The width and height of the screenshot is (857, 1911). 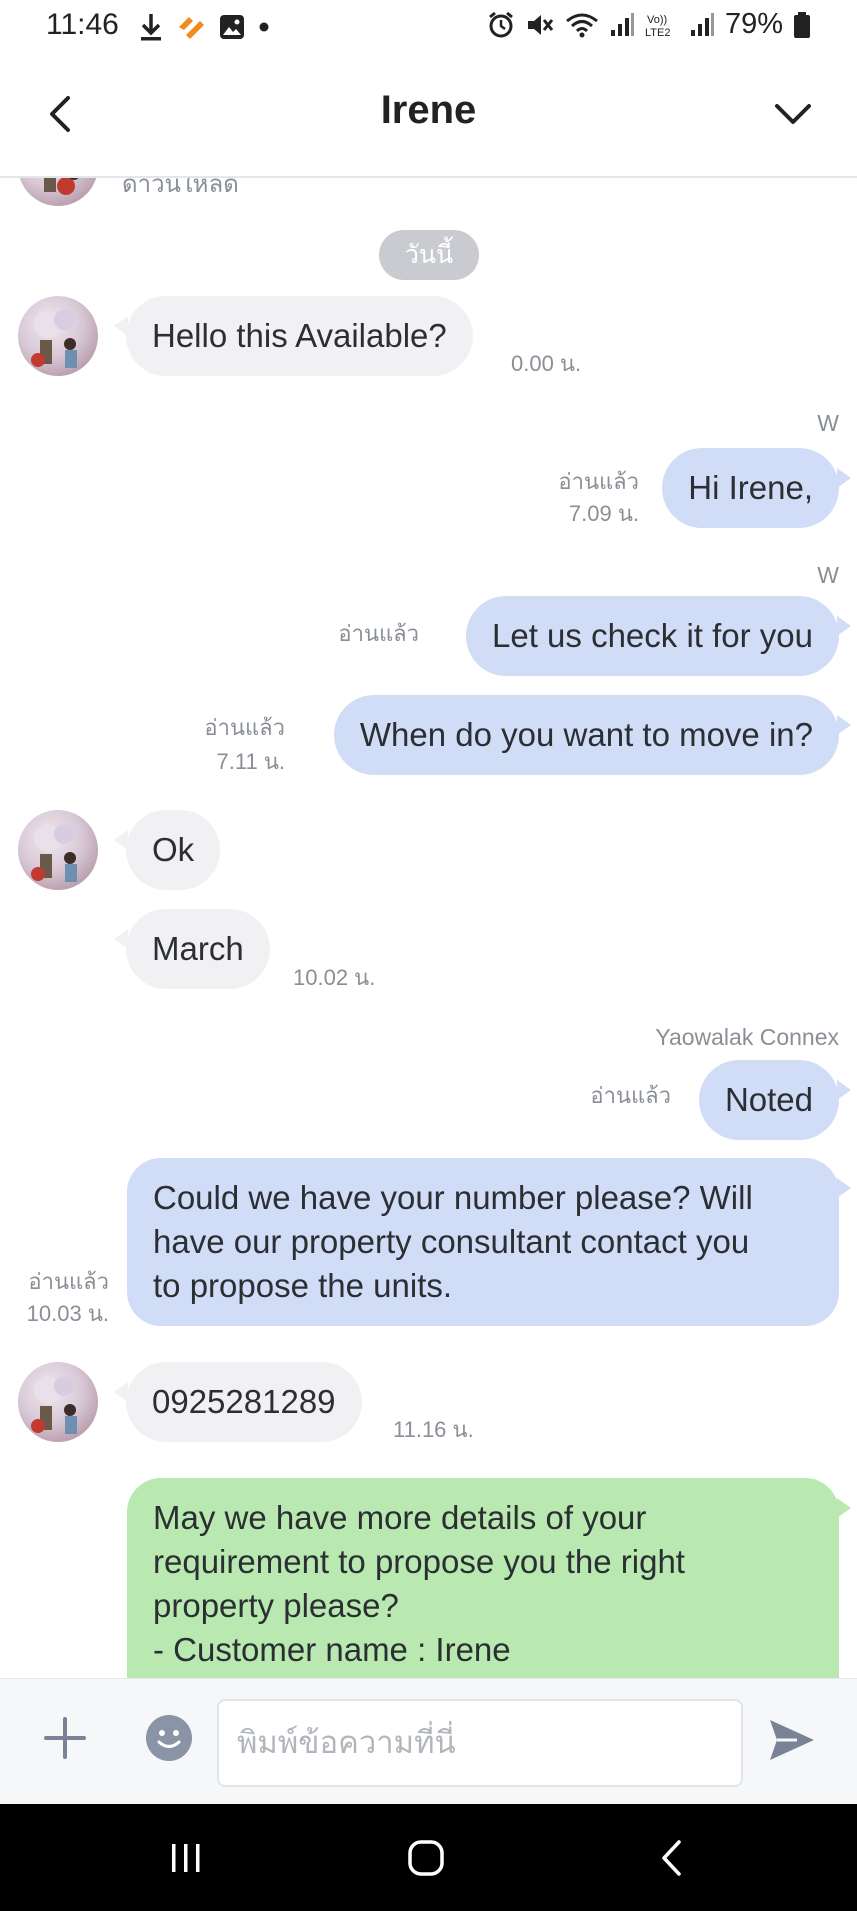 What do you see at coordinates (702, 25) in the screenshot?
I see `signal-2-icon` at bounding box center [702, 25].